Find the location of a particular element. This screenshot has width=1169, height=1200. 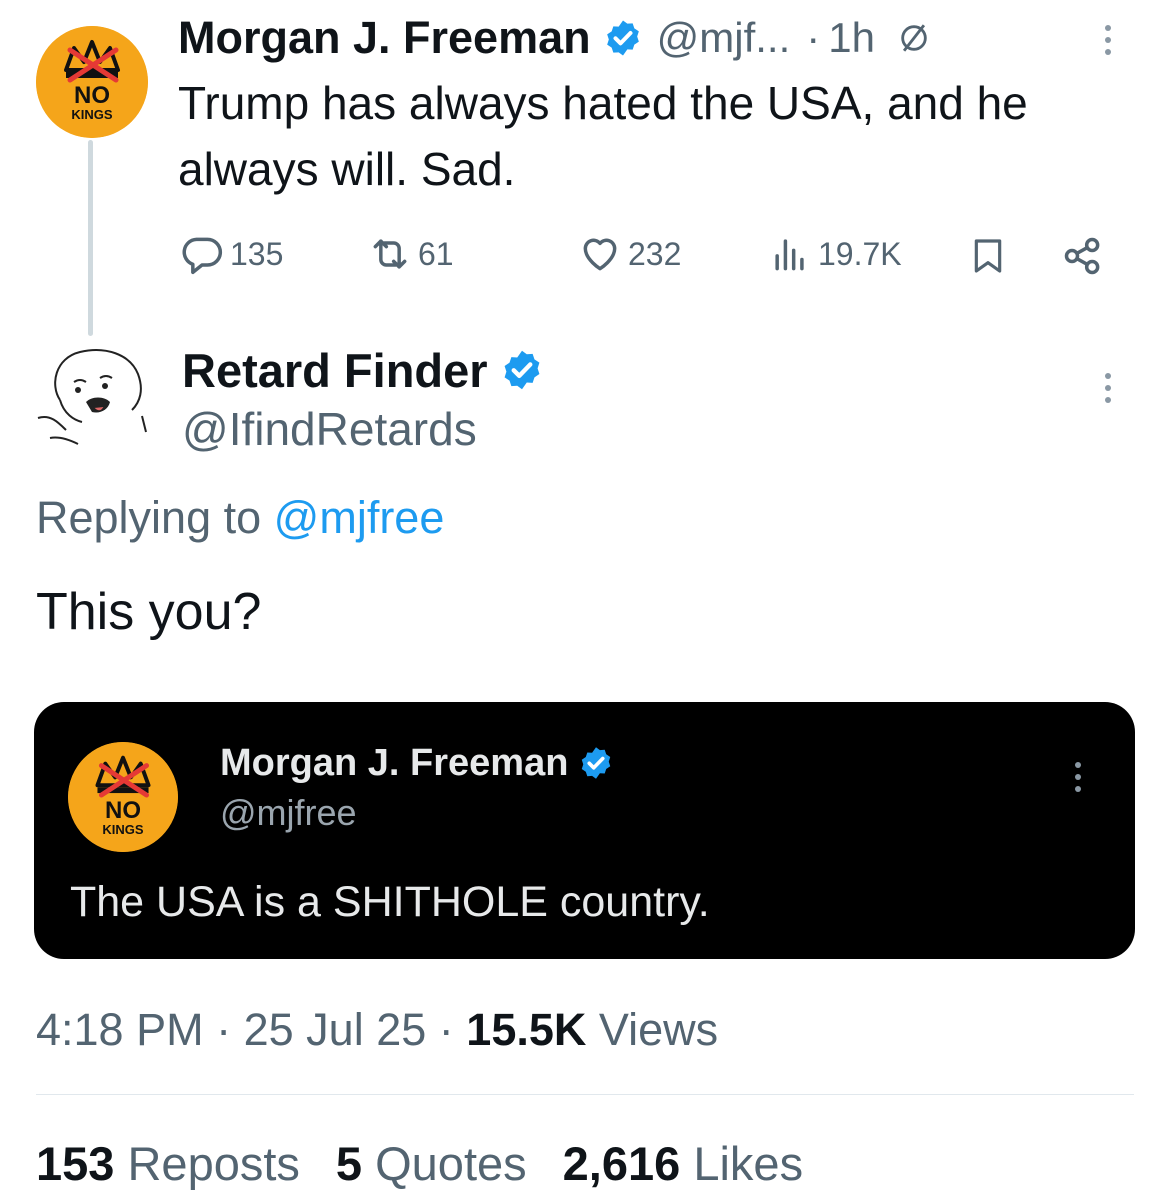

repost-icon is located at coordinates (390, 254).